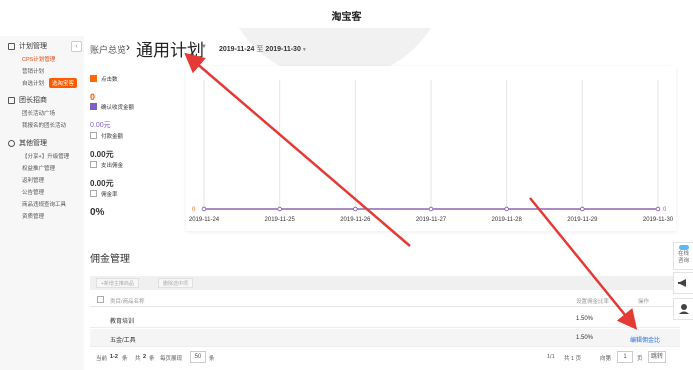  Describe the element at coordinates (33, 71) in the screenshot. I see `sidebar-item-marketing: 营销计划` at that location.